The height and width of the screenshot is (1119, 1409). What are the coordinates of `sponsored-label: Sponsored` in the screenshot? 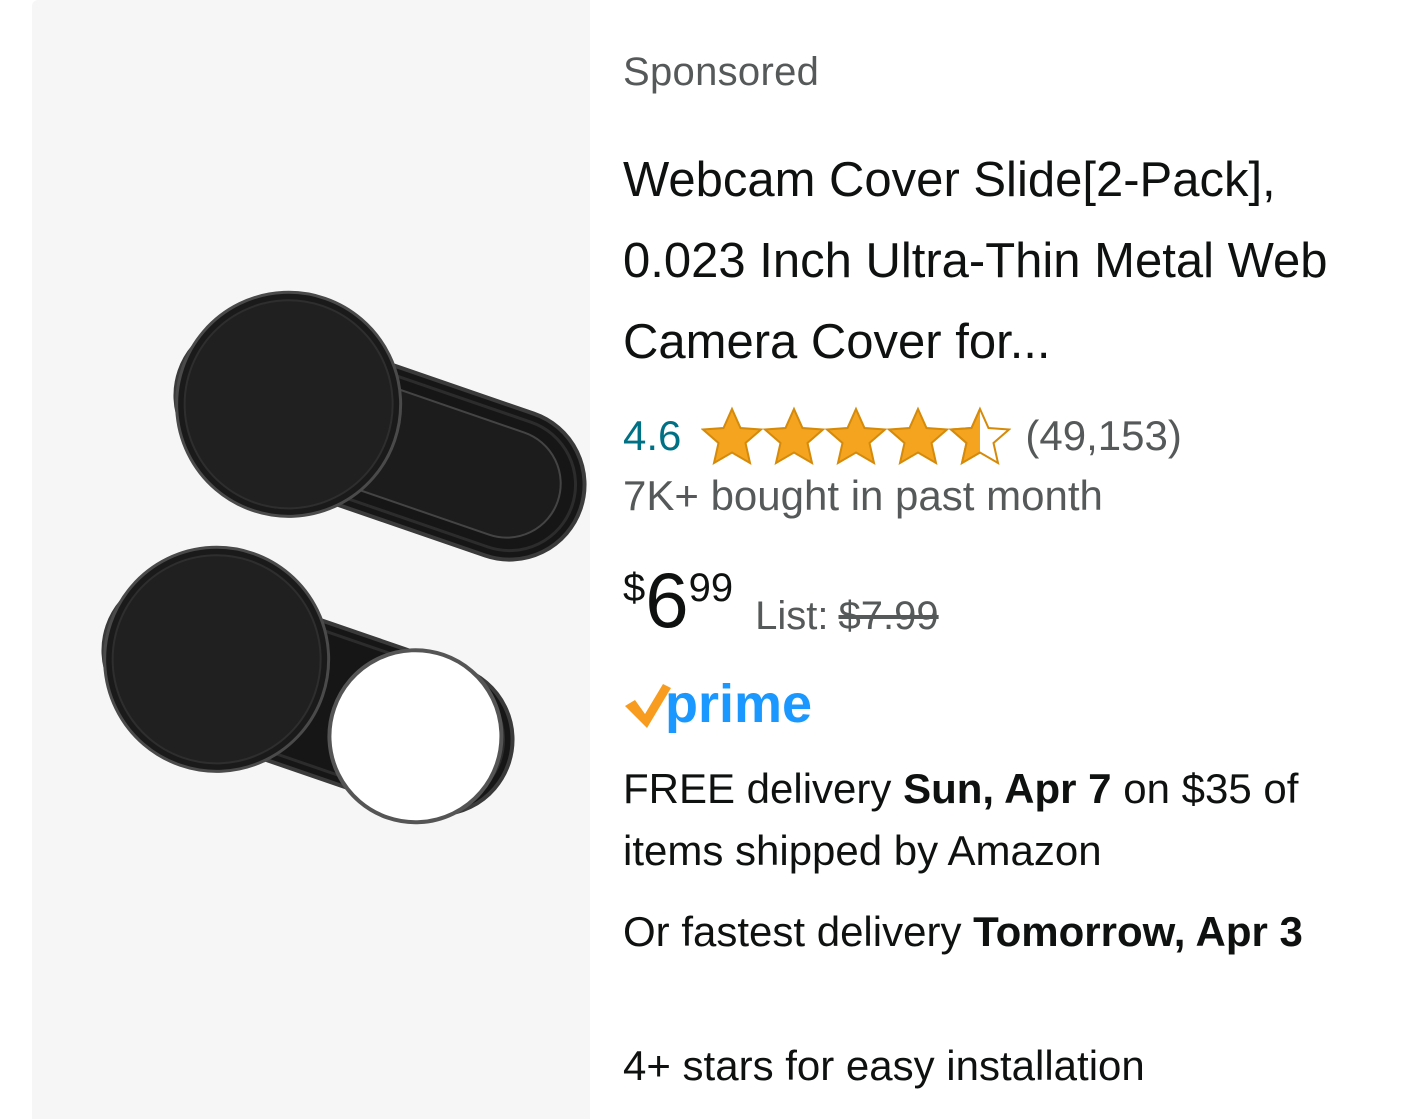 It's located at (721, 72).